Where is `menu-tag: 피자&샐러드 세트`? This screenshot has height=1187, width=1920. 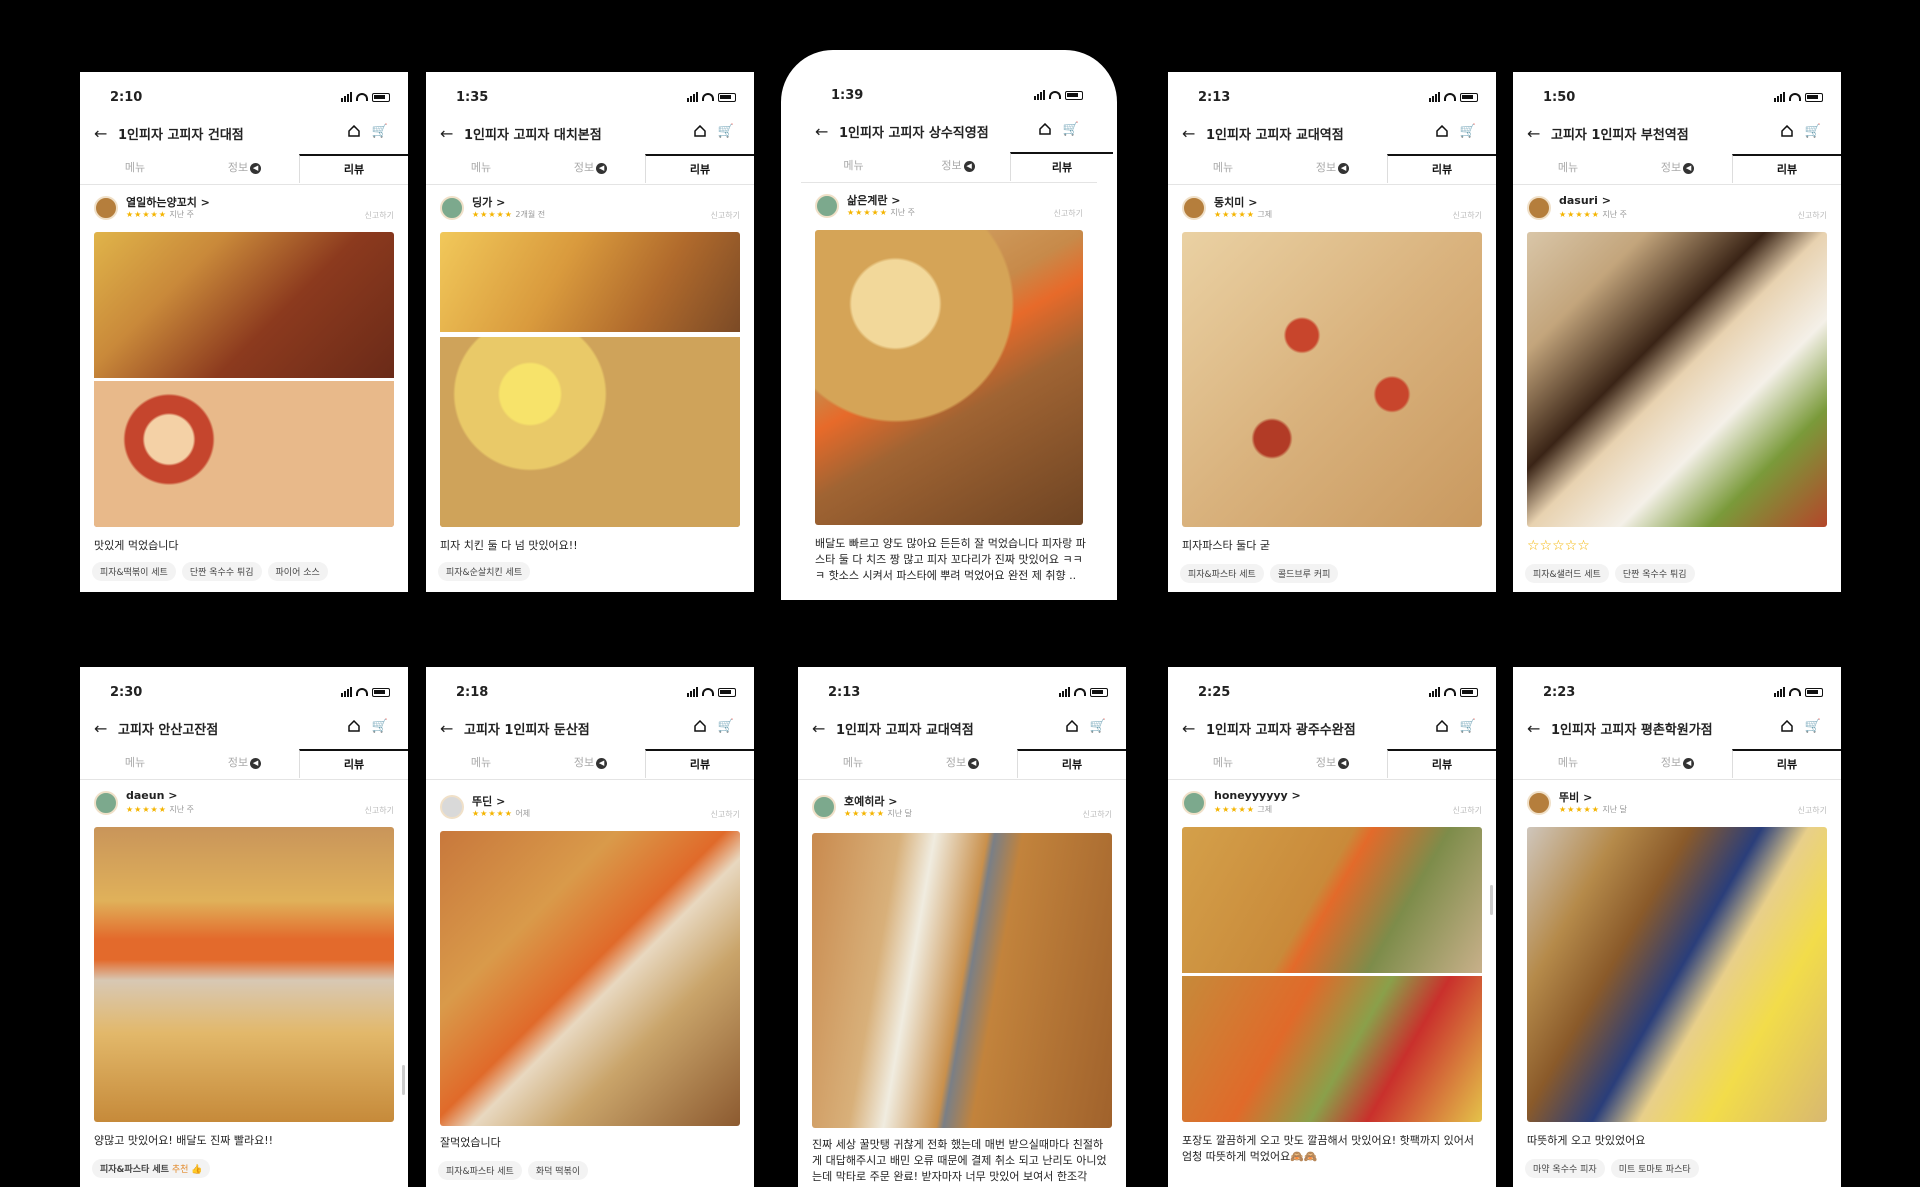 menu-tag: 피자&샐러드 세트 is located at coordinates (1567, 573).